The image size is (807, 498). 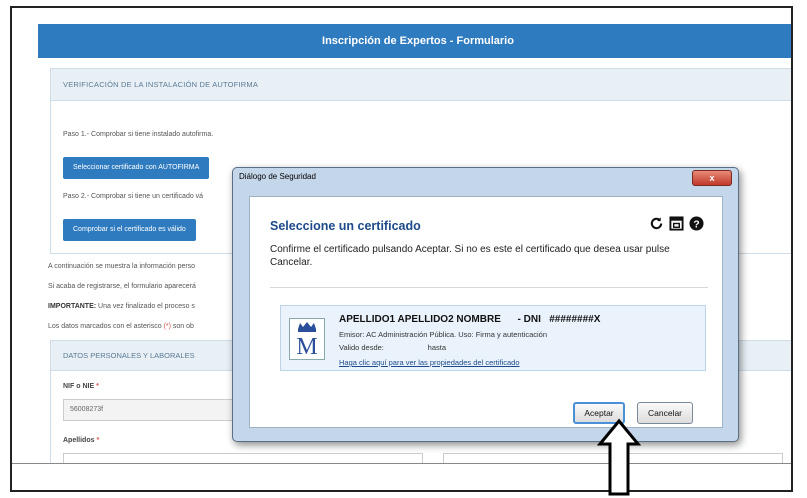 I want to click on dialog-toolbar: ?, so click(x=676, y=223).